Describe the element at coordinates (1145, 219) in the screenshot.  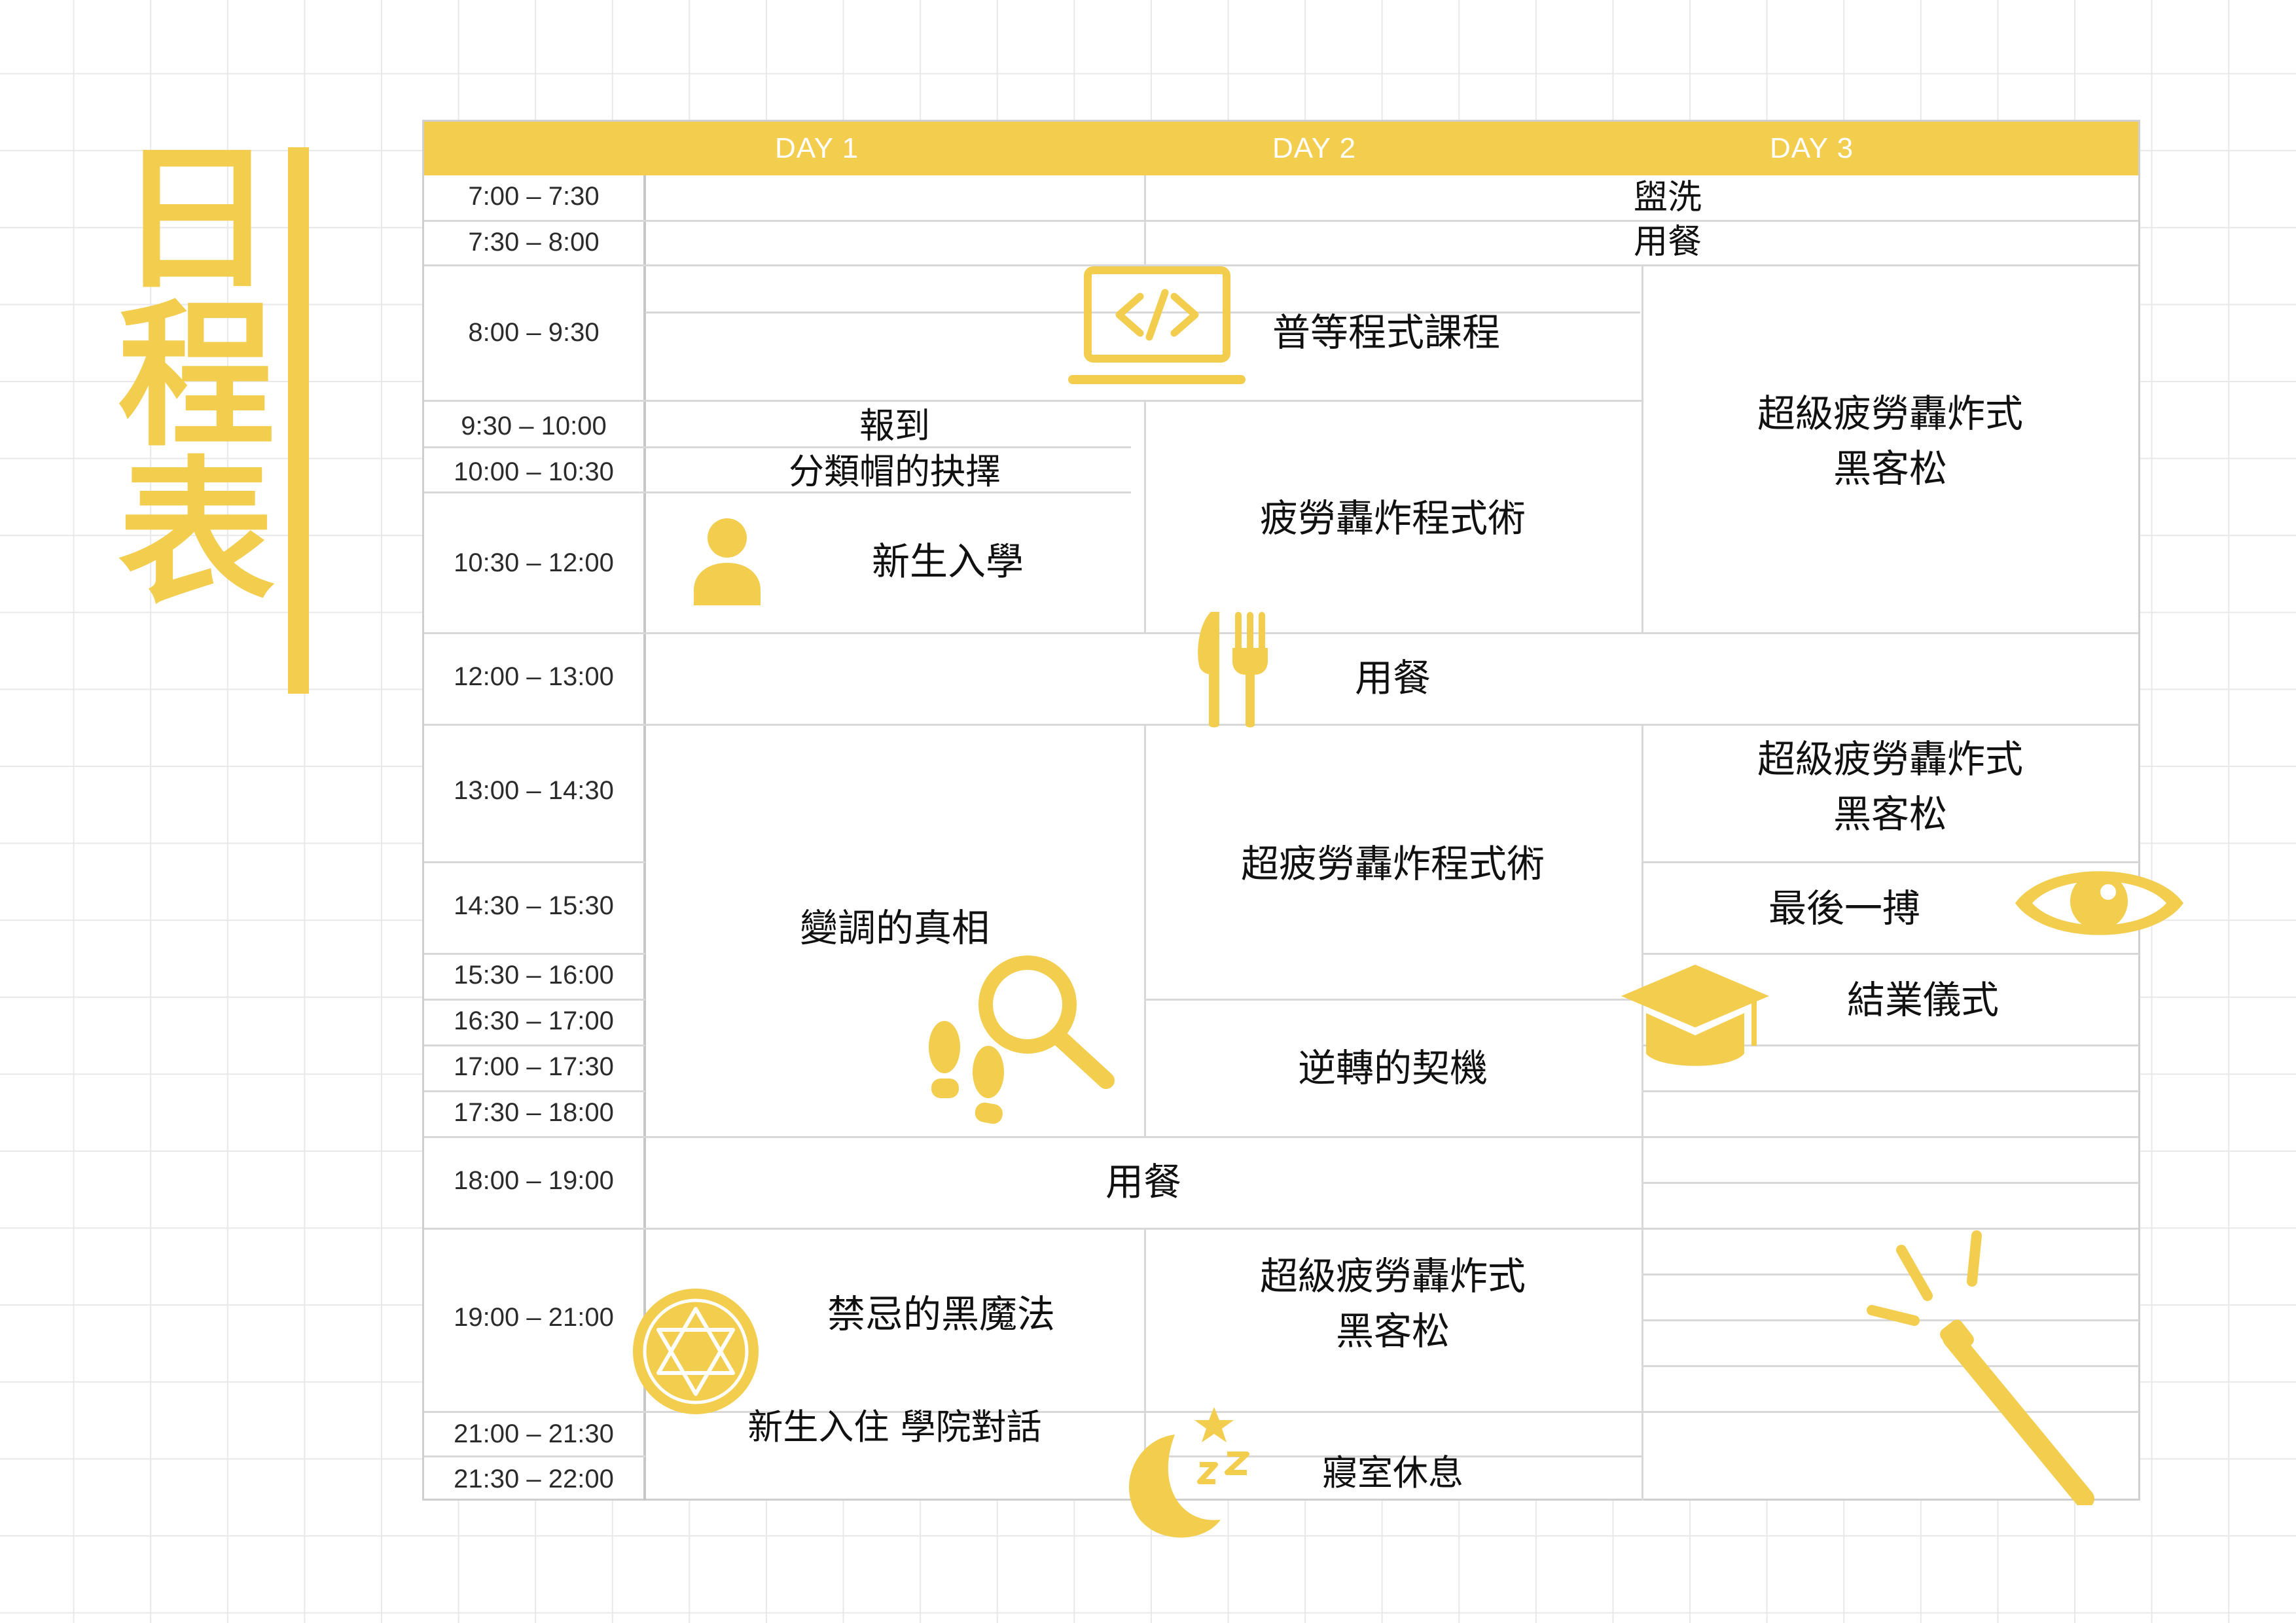
I see `column-divider` at that location.